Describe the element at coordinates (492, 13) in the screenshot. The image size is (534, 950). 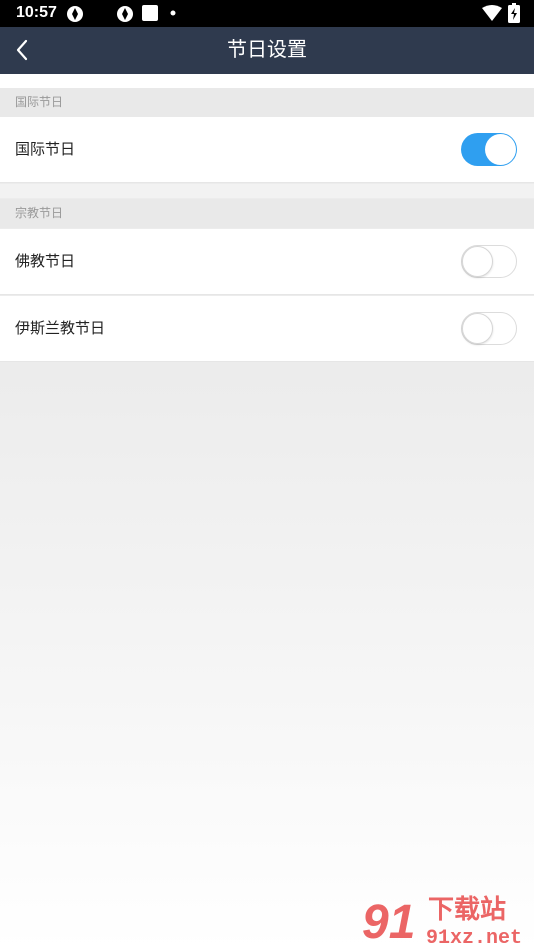
I see `wifi-icon` at that location.